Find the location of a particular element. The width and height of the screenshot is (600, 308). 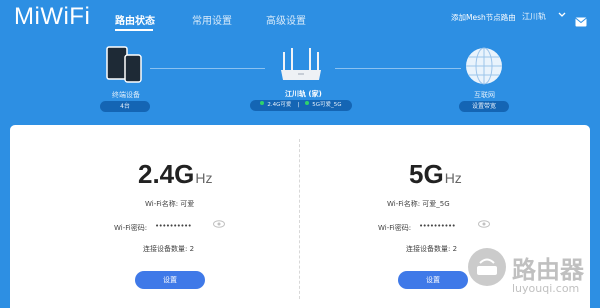

watermark-badge-icon is located at coordinates (487, 267).